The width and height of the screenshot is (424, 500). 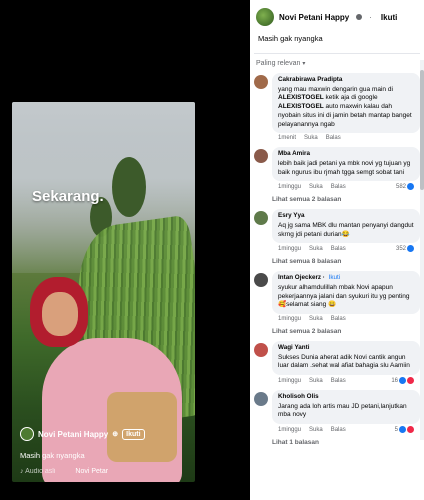 I want to click on reaction-summary: 16, so click(x=402, y=381).